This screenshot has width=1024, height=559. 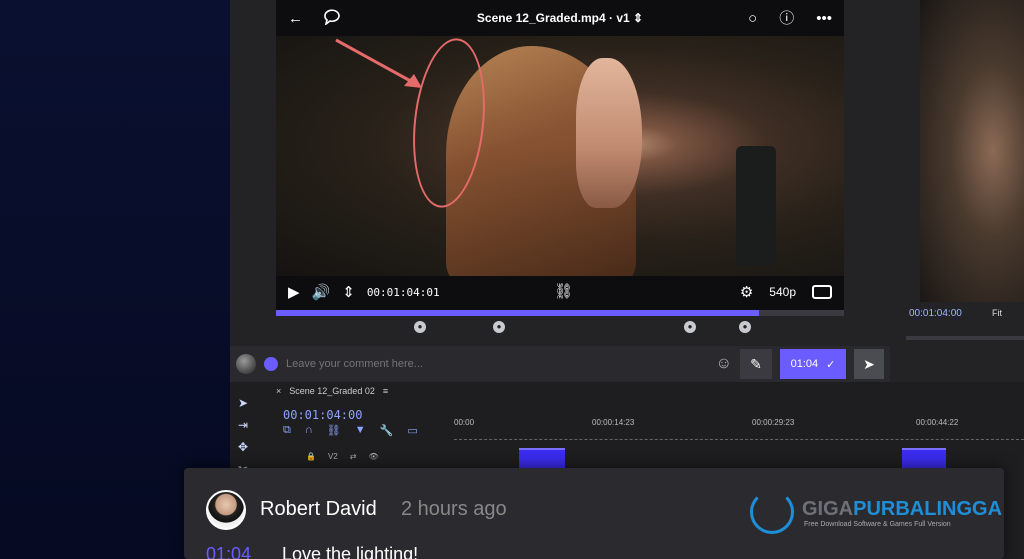 What do you see at coordinates (403, 292) in the screenshot?
I see `player-timecode: 00:01:04:01` at bounding box center [403, 292].